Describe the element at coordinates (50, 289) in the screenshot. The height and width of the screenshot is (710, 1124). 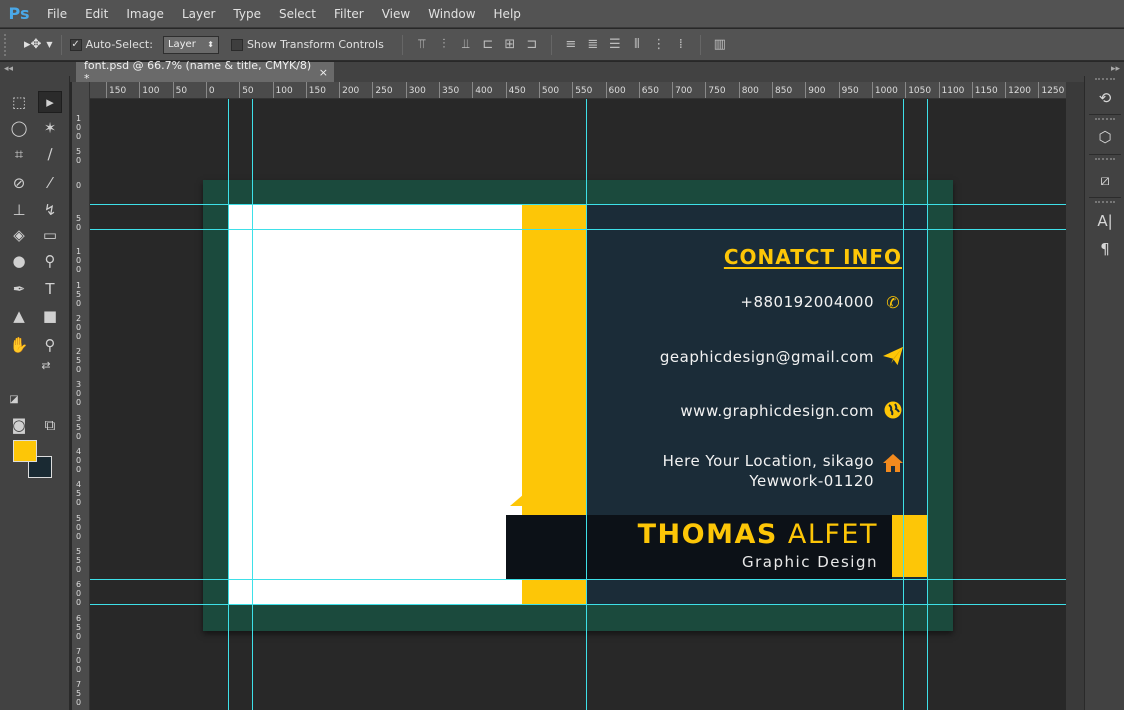
I see `type-tool-icon: T` at that location.